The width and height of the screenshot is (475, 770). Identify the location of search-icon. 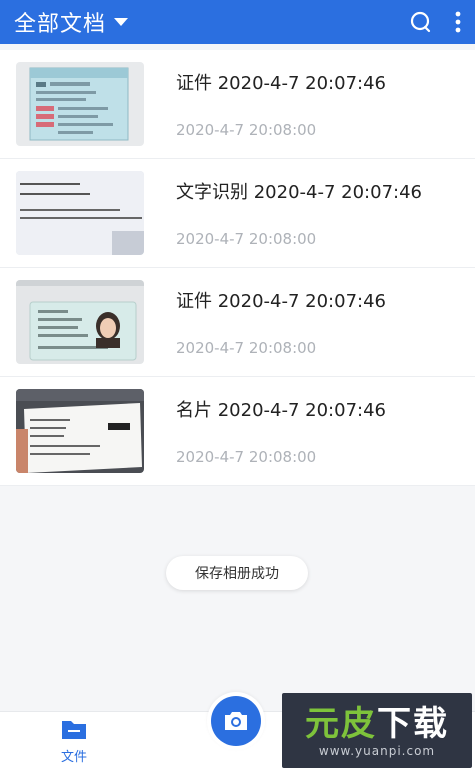
(421, 22).